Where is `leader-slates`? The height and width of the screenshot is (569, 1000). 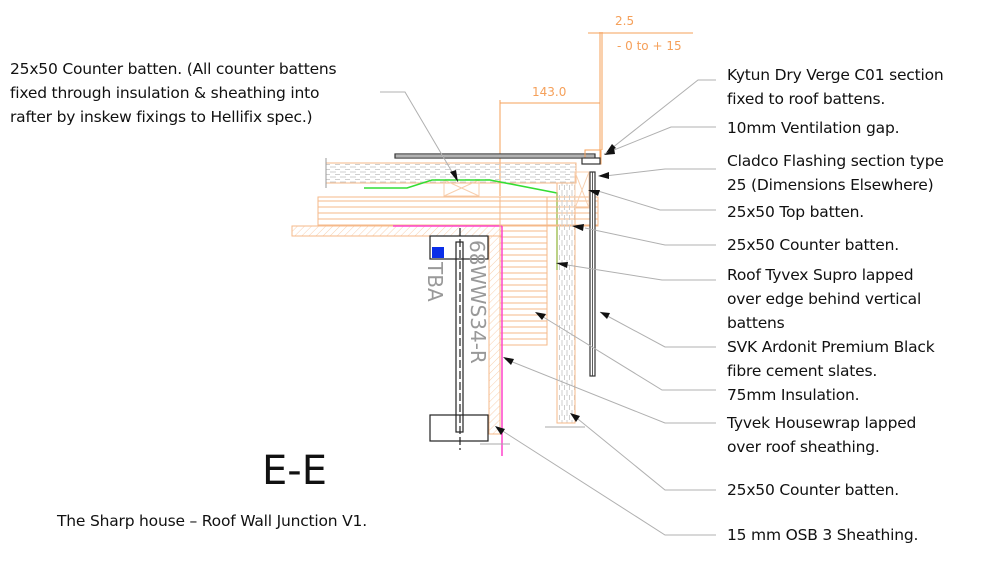
leader-slates is located at coordinates (657, 329).